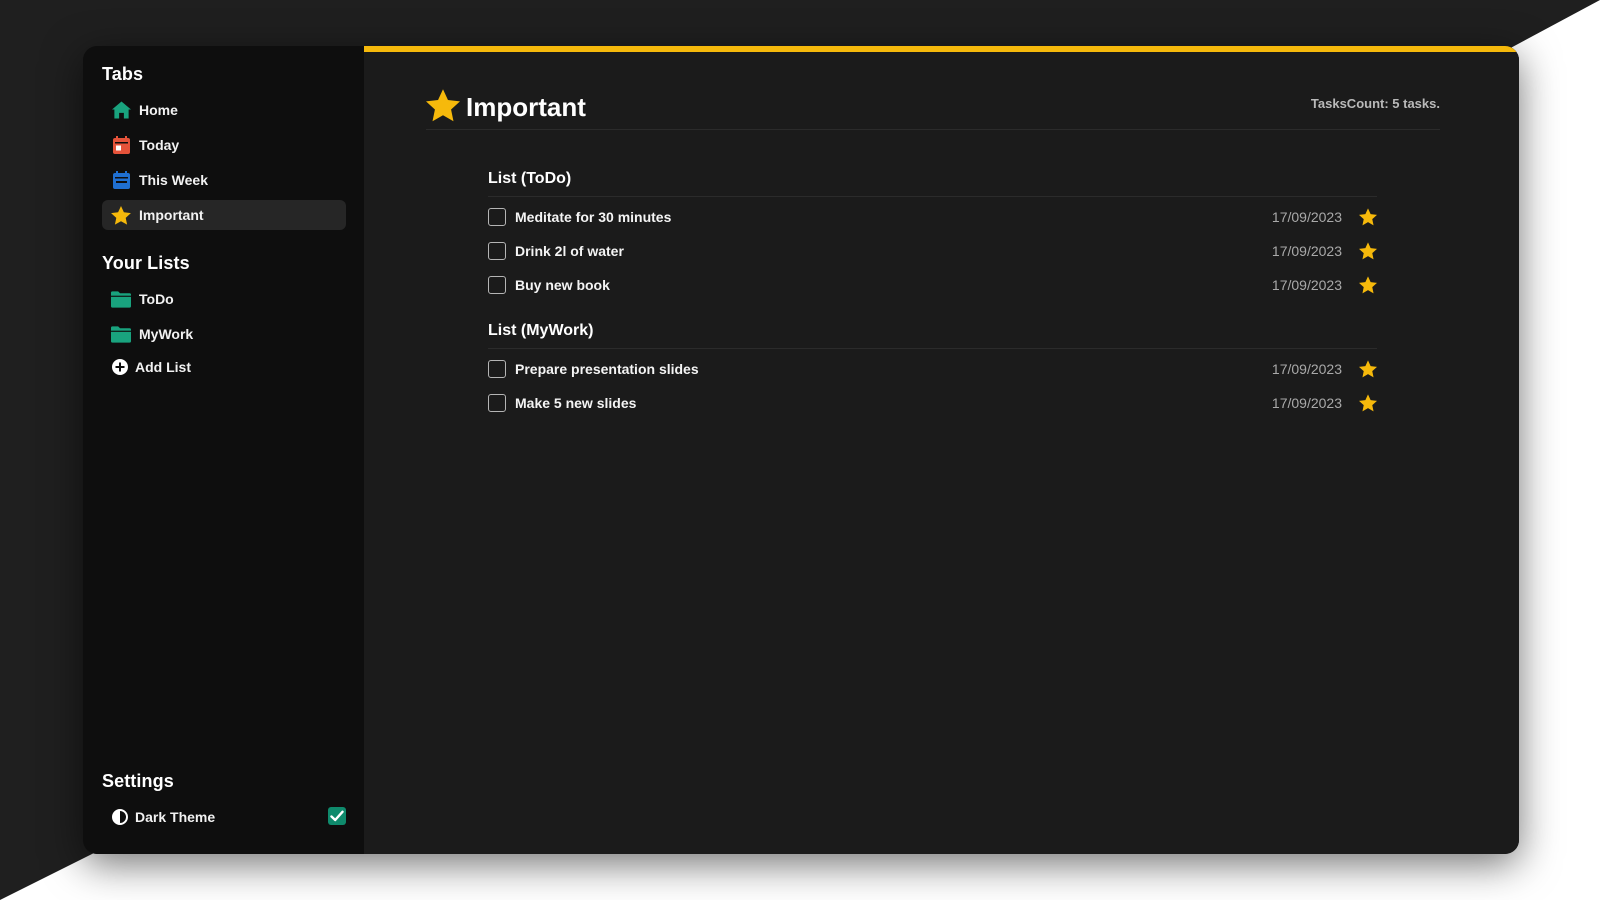 The image size is (1600, 900). What do you see at coordinates (569, 251) in the screenshot?
I see `task-label: Drink 2l of water` at bounding box center [569, 251].